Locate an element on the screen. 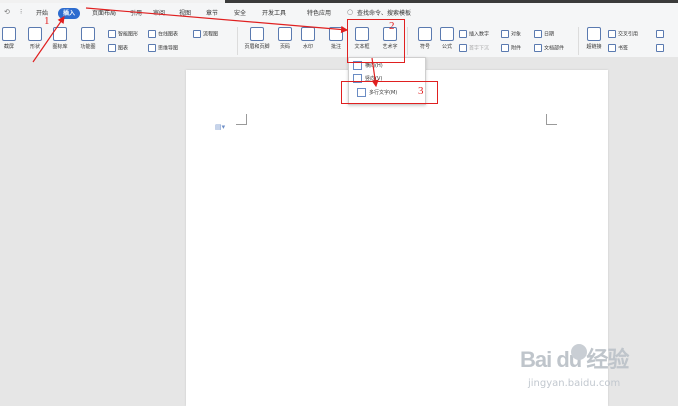  baidu-watermark: Bai du 经验 jingyan.baidu.com is located at coordinates (595, 372).